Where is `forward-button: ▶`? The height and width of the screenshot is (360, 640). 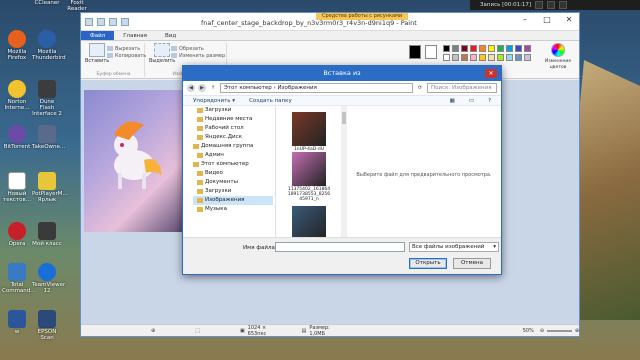
forward-button: ▶ is located at coordinates (202, 88).